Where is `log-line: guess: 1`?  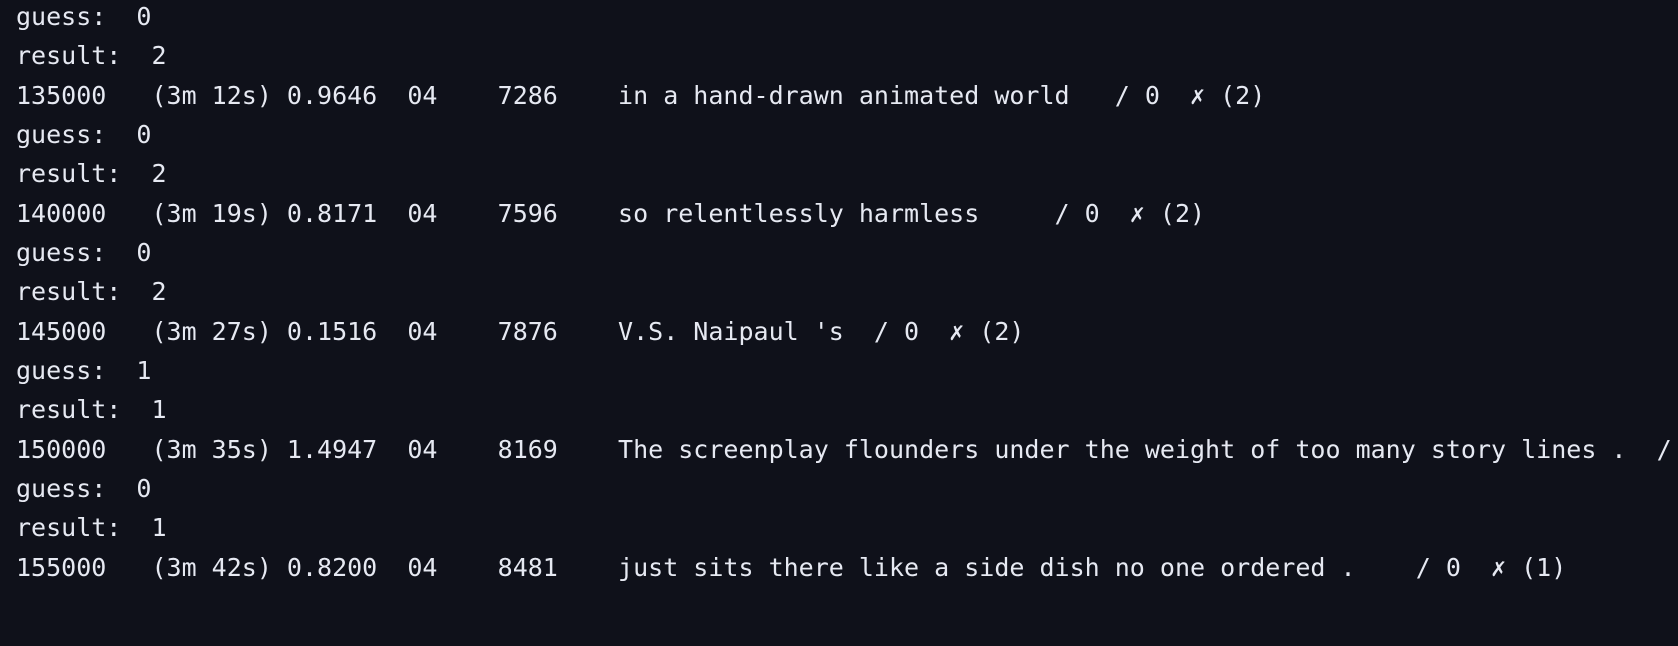
log-line: guess: 1 is located at coordinates (84, 370).